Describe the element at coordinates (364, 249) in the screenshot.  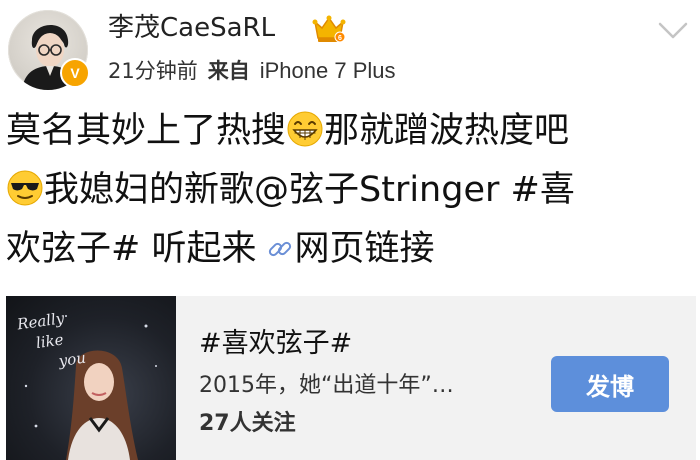
I see `web-link: 网页链接` at that location.